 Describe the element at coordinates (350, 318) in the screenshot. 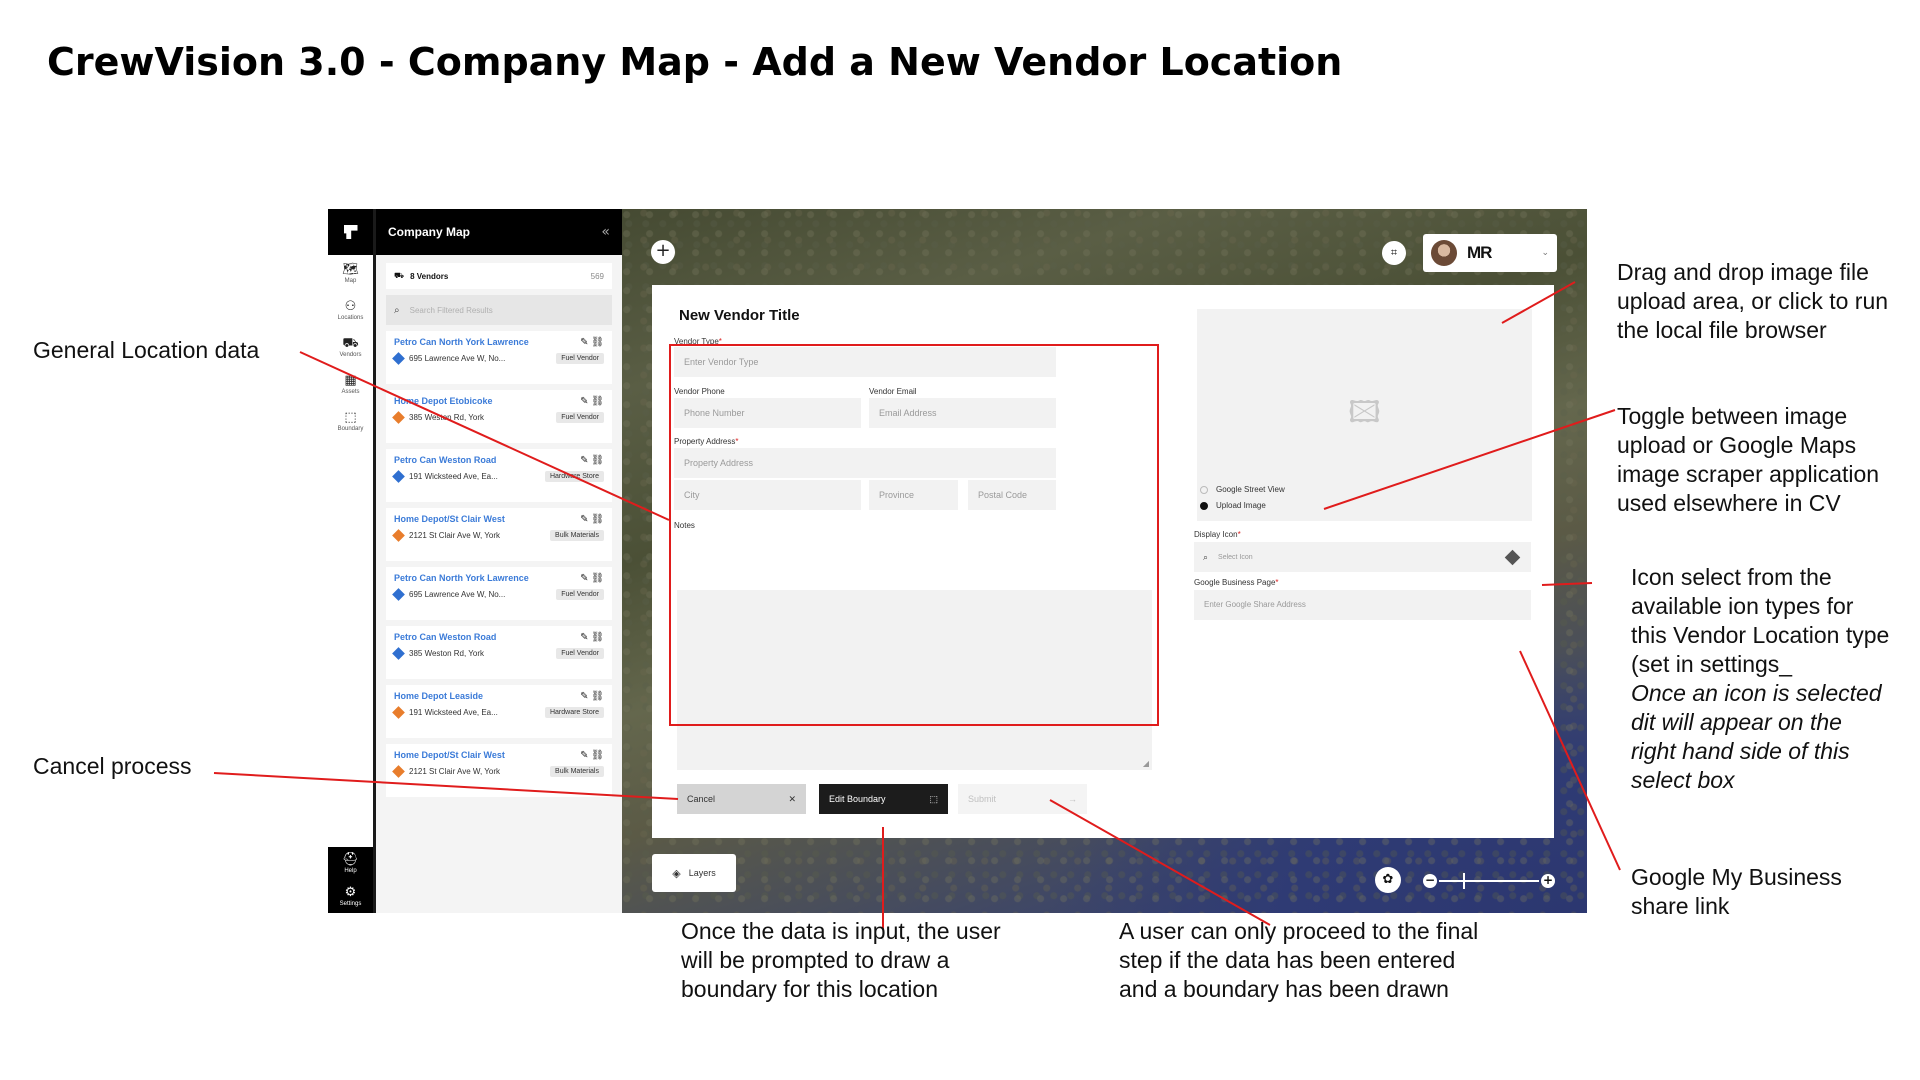

I see `rail-item-label: Locations` at that location.